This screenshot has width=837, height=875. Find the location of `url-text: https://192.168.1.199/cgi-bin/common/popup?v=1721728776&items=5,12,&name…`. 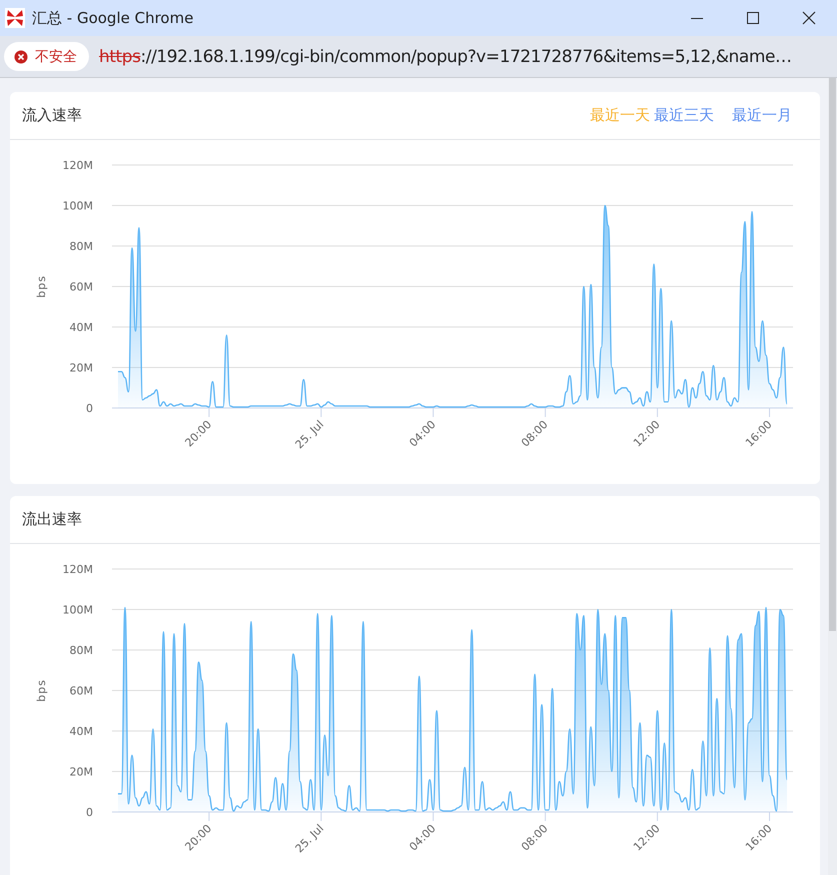

url-text: https://192.168.1.199/cgi-bin/common/popup?v=1721728776&items=5,12,&name… is located at coordinates (445, 56).